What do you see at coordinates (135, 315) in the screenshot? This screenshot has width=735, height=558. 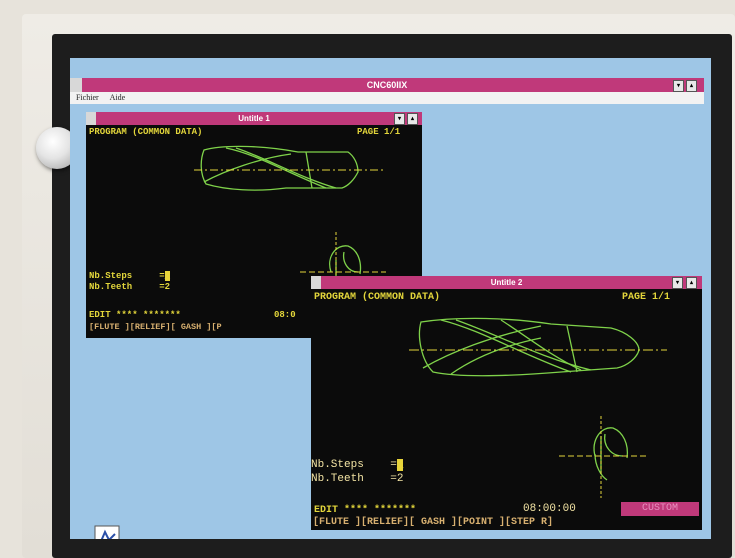 I see `window-1-status: EDIT **** *******` at bounding box center [135, 315].